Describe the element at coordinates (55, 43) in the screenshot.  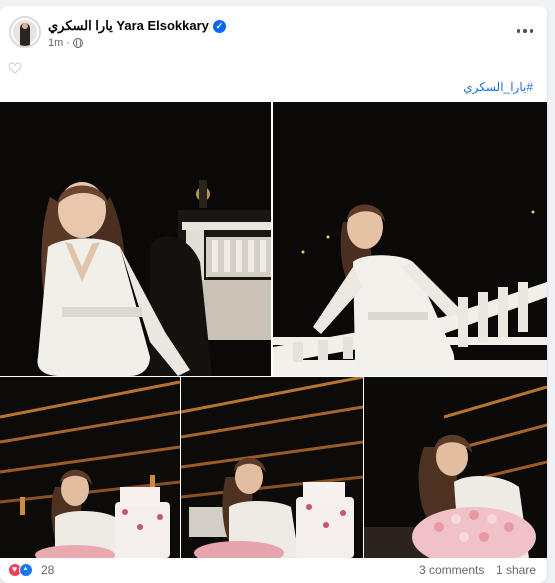
I see `post-time: 1m` at that location.